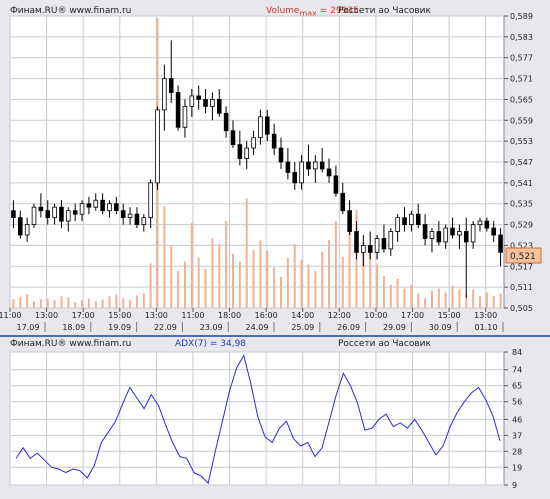  What do you see at coordinates (275, 336) in the screenshot?
I see `panel-separator` at bounding box center [275, 336].